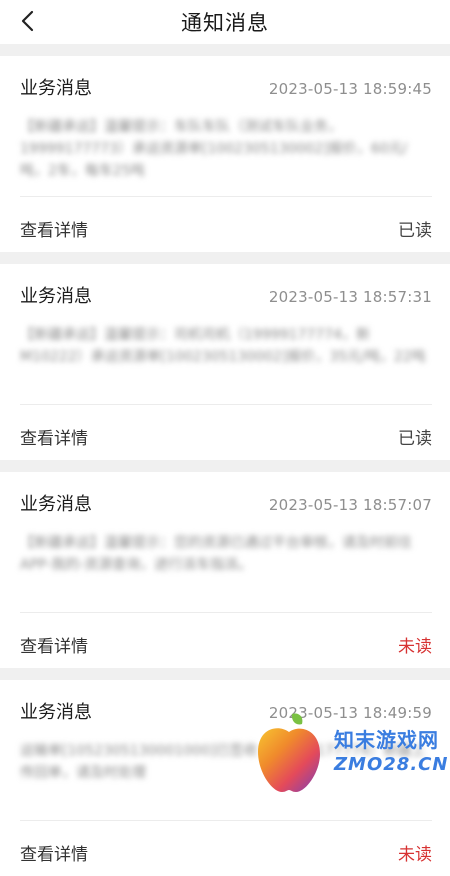 The width and height of the screenshot is (450, 876). I want to click on page-title: 通知消息, so click(225, 23).